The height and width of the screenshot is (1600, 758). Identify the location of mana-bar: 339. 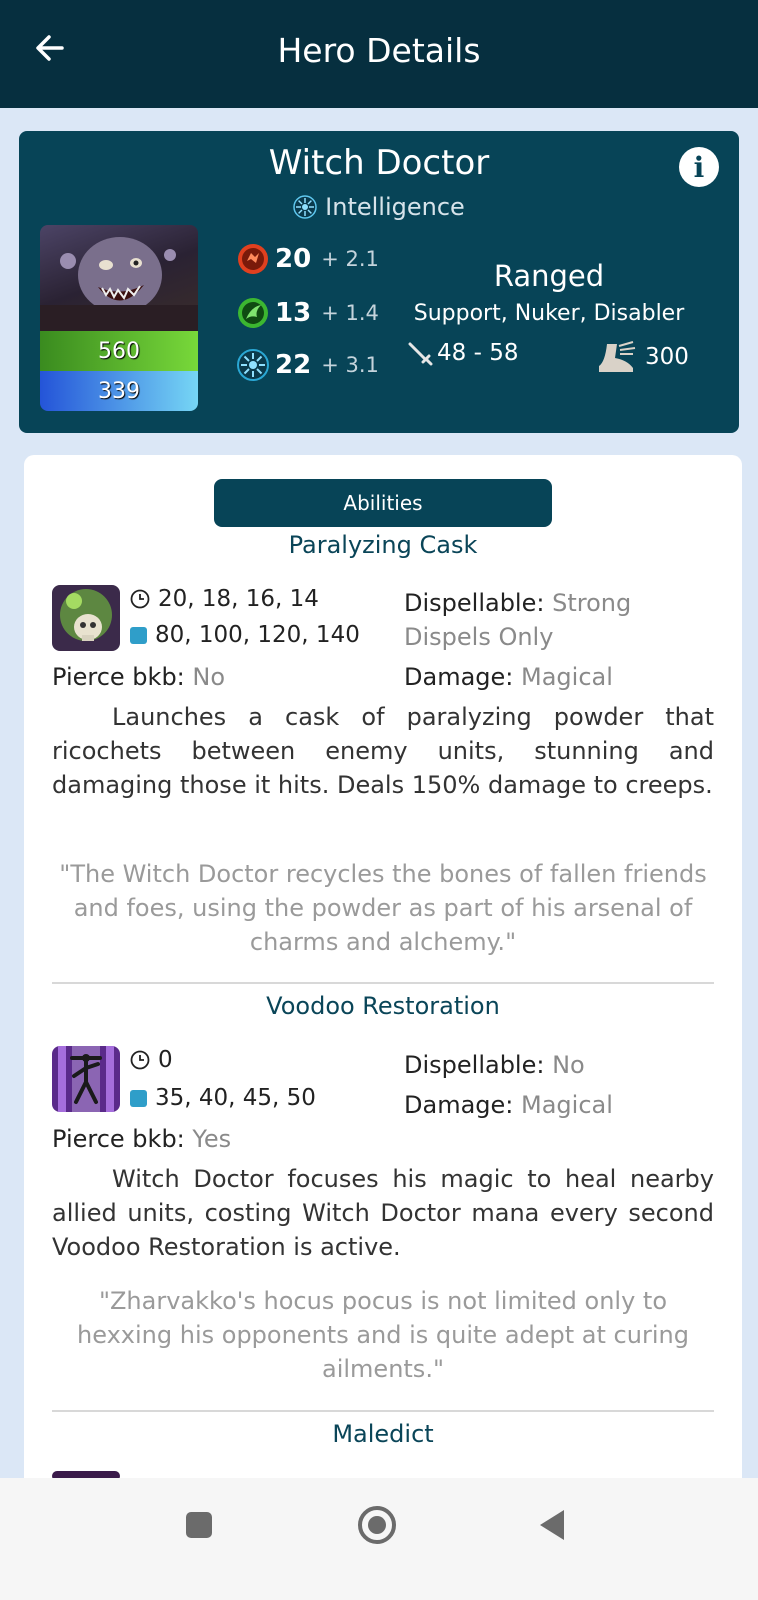
(119, 391).